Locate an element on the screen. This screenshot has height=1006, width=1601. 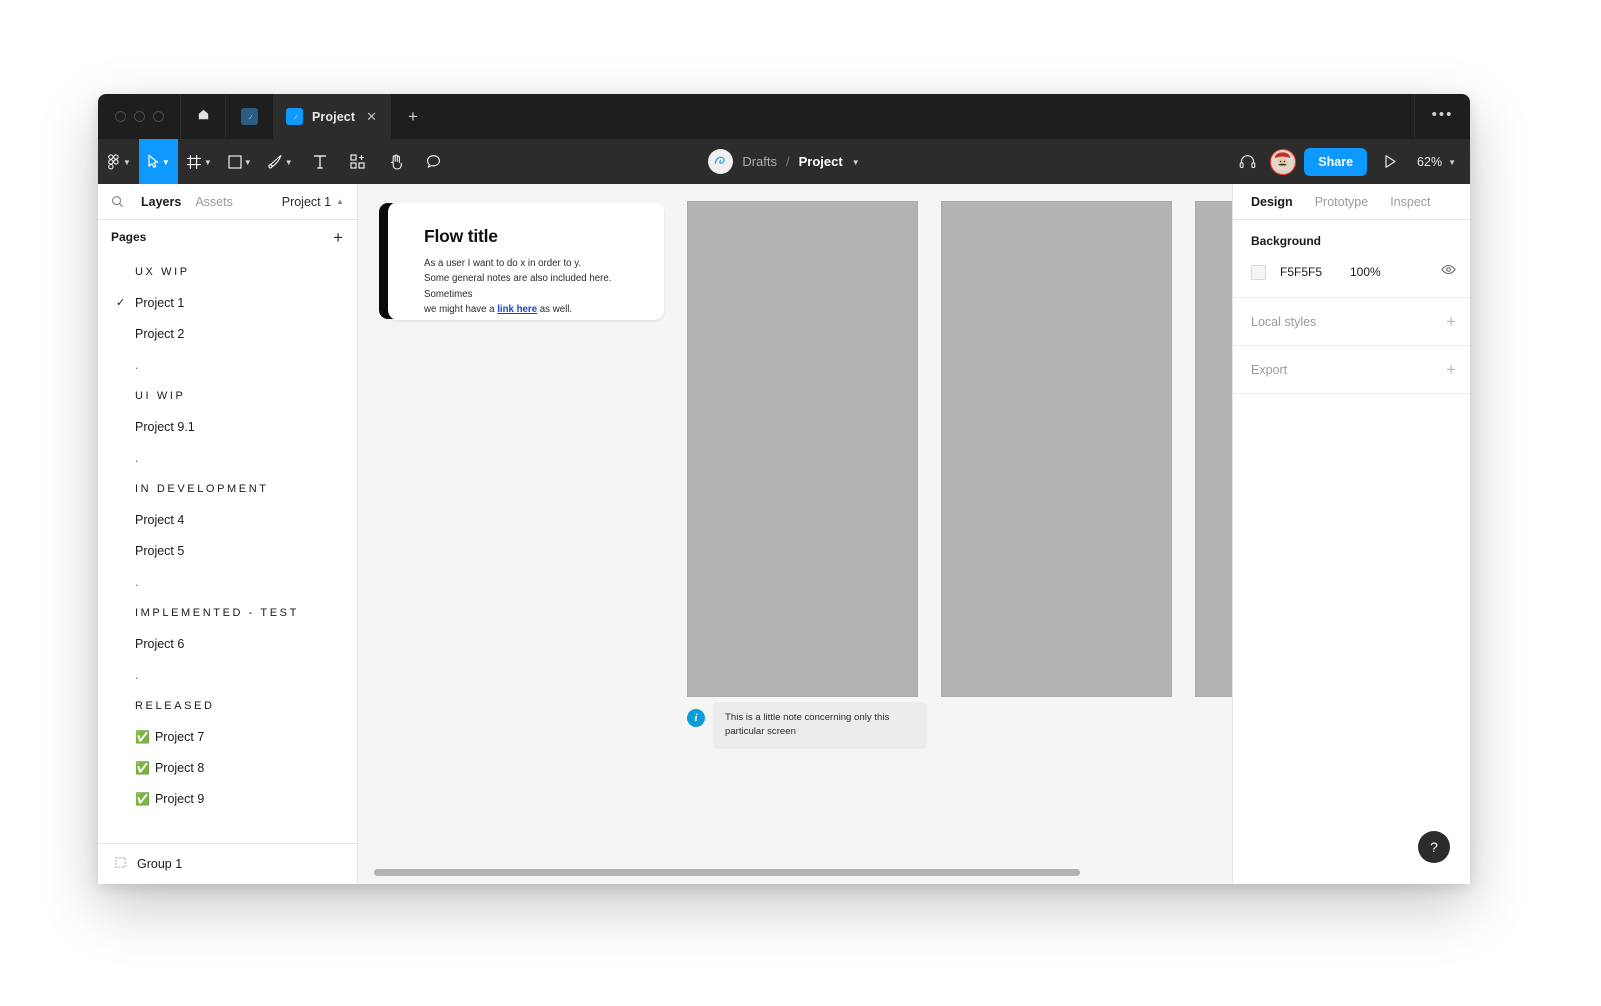
close-tab-icon: ✕ is located at coordinates (370, 116).